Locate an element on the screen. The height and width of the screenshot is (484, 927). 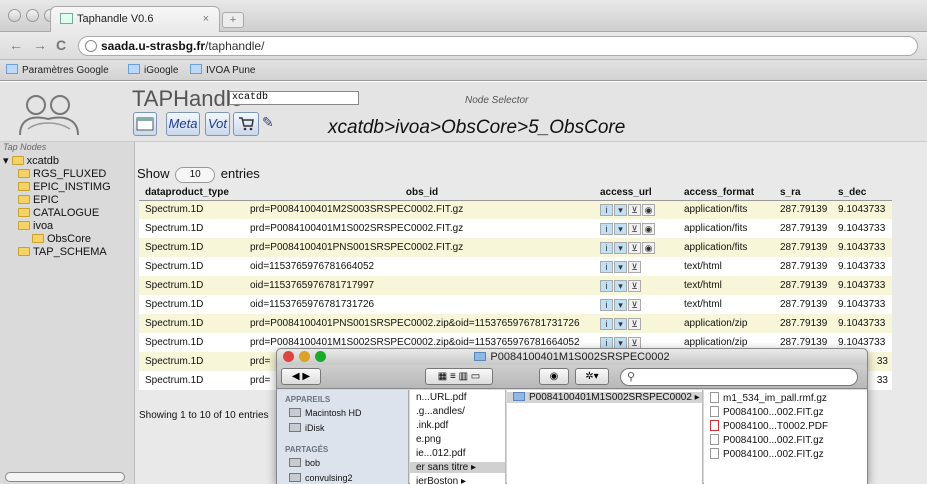
finder-zoom-icon is located at coordinates (320, 356).